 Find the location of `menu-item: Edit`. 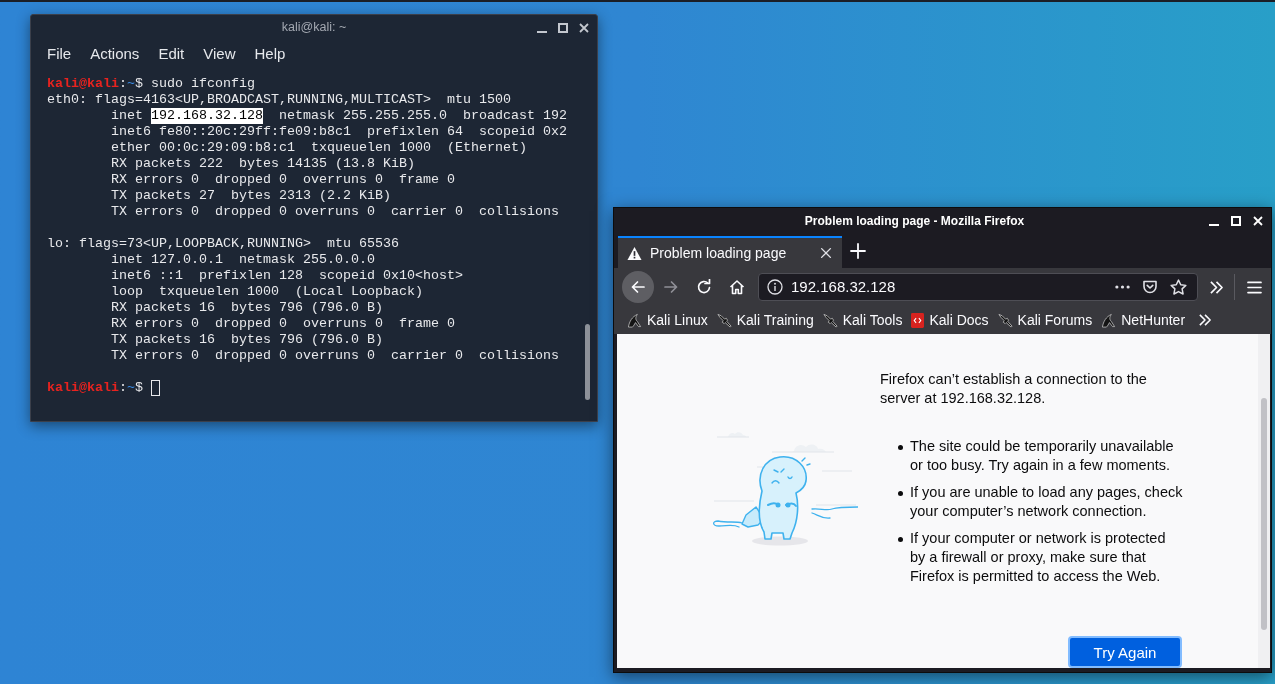

menu-item: Edit is located at coordinates (171, 54).